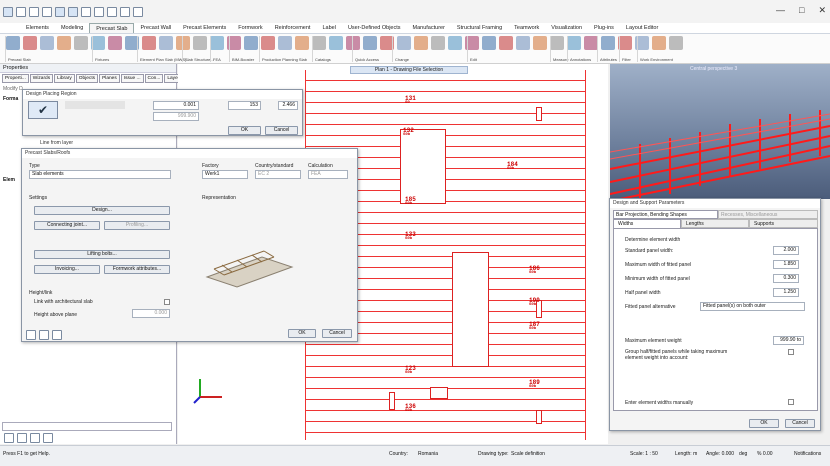 This screenshot has width=830, height=466. I want to click on height-above-input: 0.000, so click(151, 313).